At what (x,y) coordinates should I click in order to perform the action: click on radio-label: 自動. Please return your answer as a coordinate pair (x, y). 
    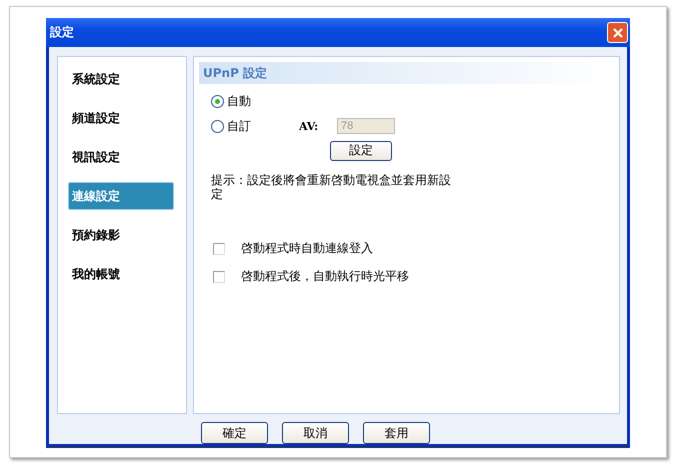
    Looking at the image, I should click on (239, 101).